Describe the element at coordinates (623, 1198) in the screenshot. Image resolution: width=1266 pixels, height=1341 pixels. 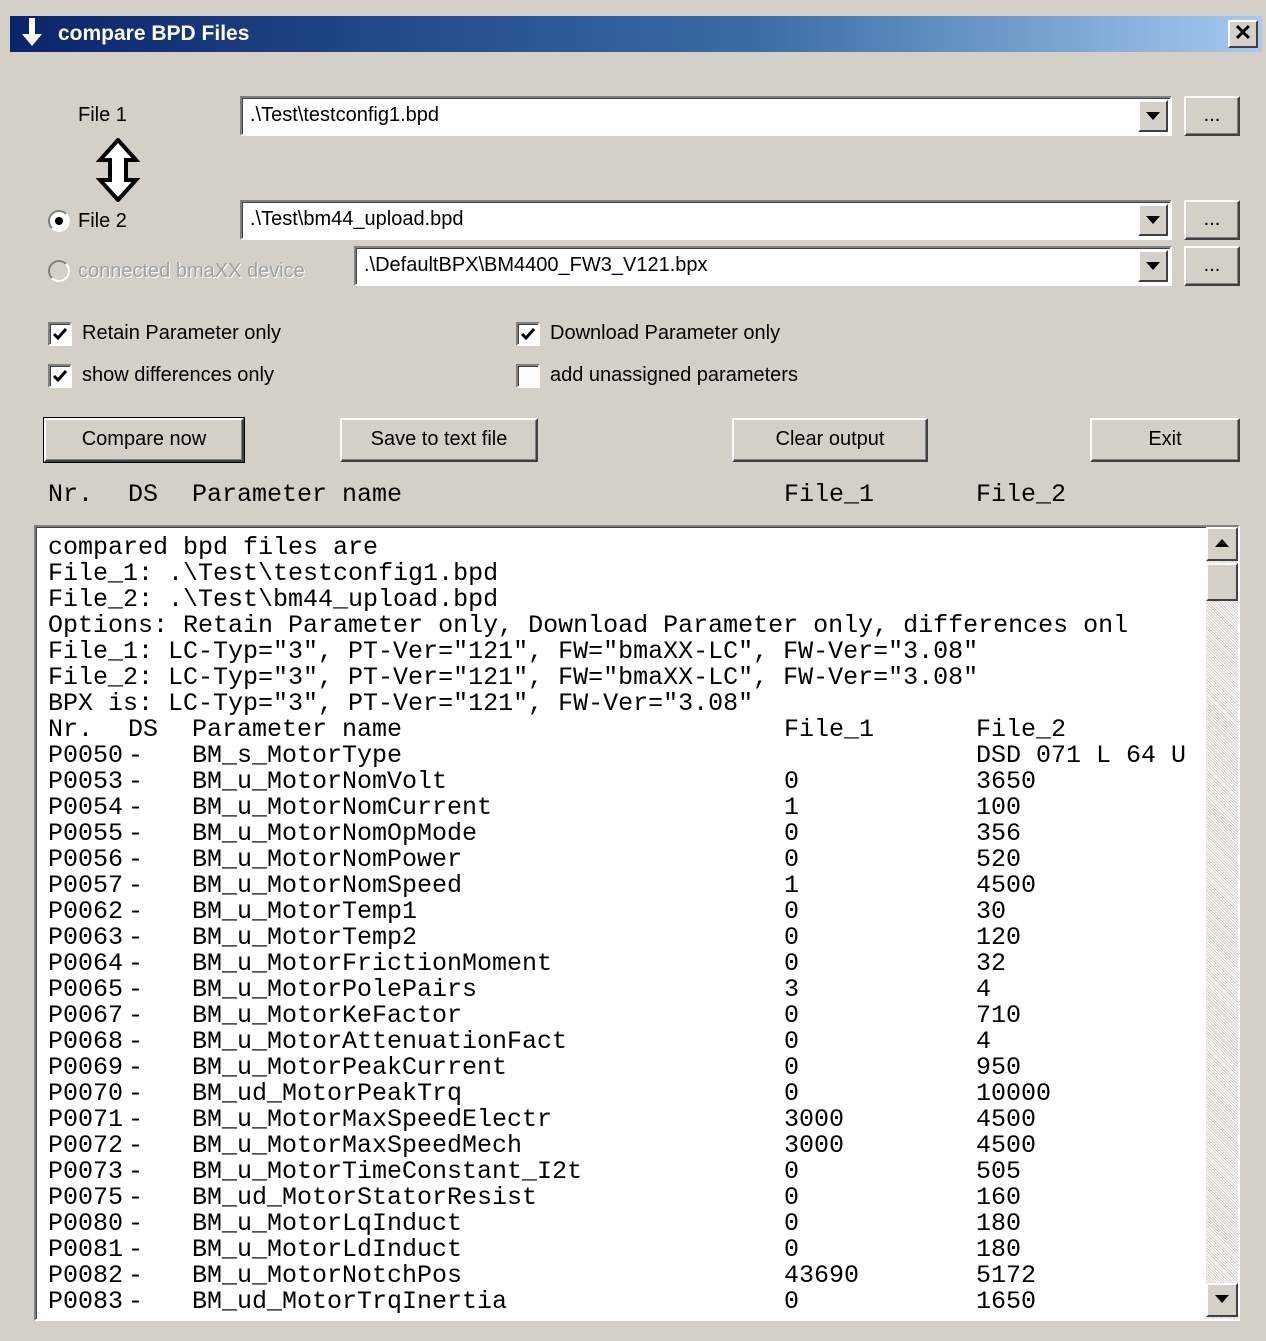
I see `output-row: P0075- BM_ud_MotorStatorResist 0 160` at that location.